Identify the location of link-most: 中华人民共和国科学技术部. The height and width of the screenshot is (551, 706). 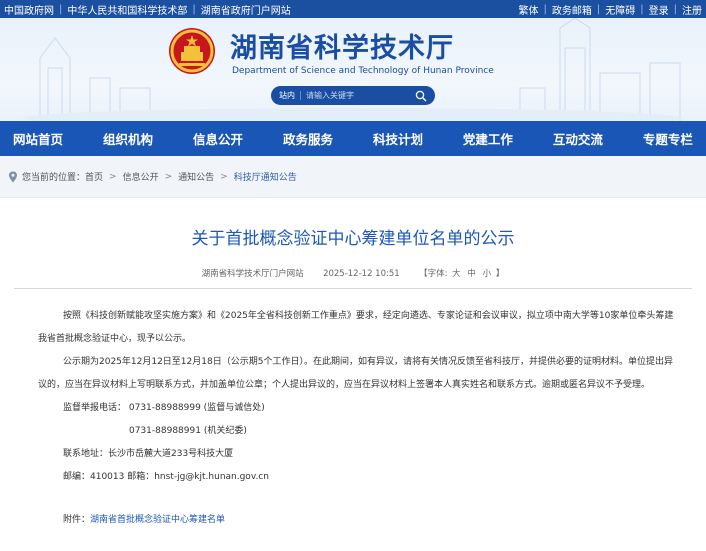
(127, 9).